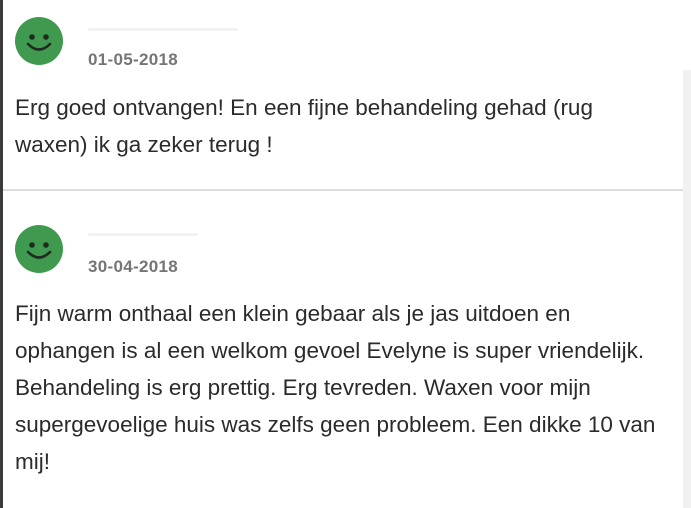  I want to click on scrollbar-track, so click(687, 289).